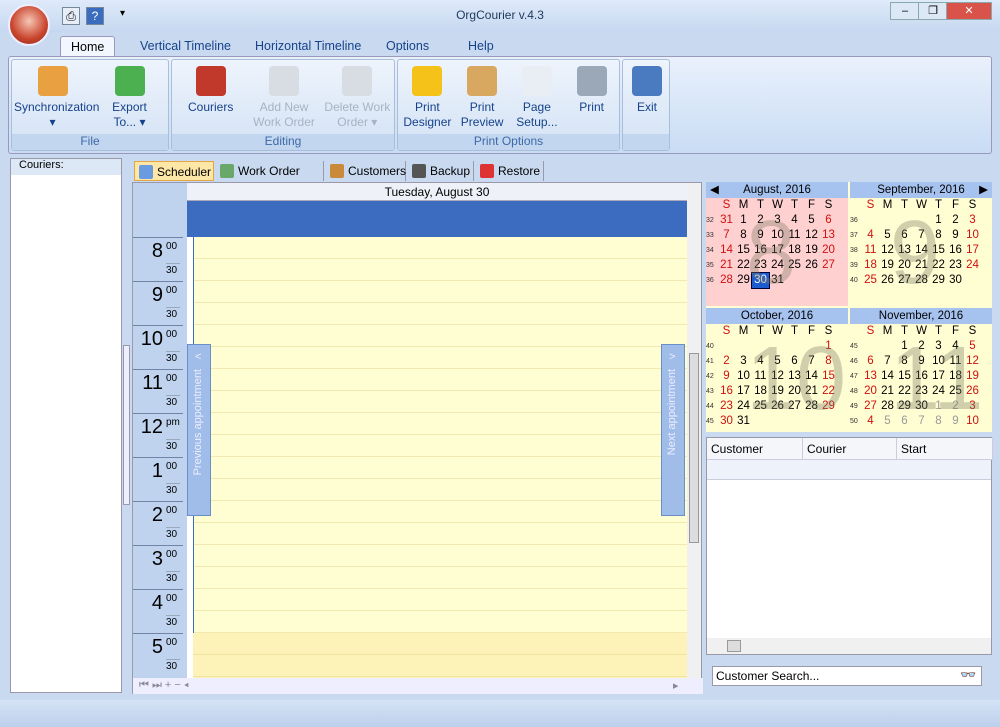 The image size is (1000, 727). Describe the element at coordinates (210, 90) in the screenshot. I see `couriers-button: Couriers` at that location.